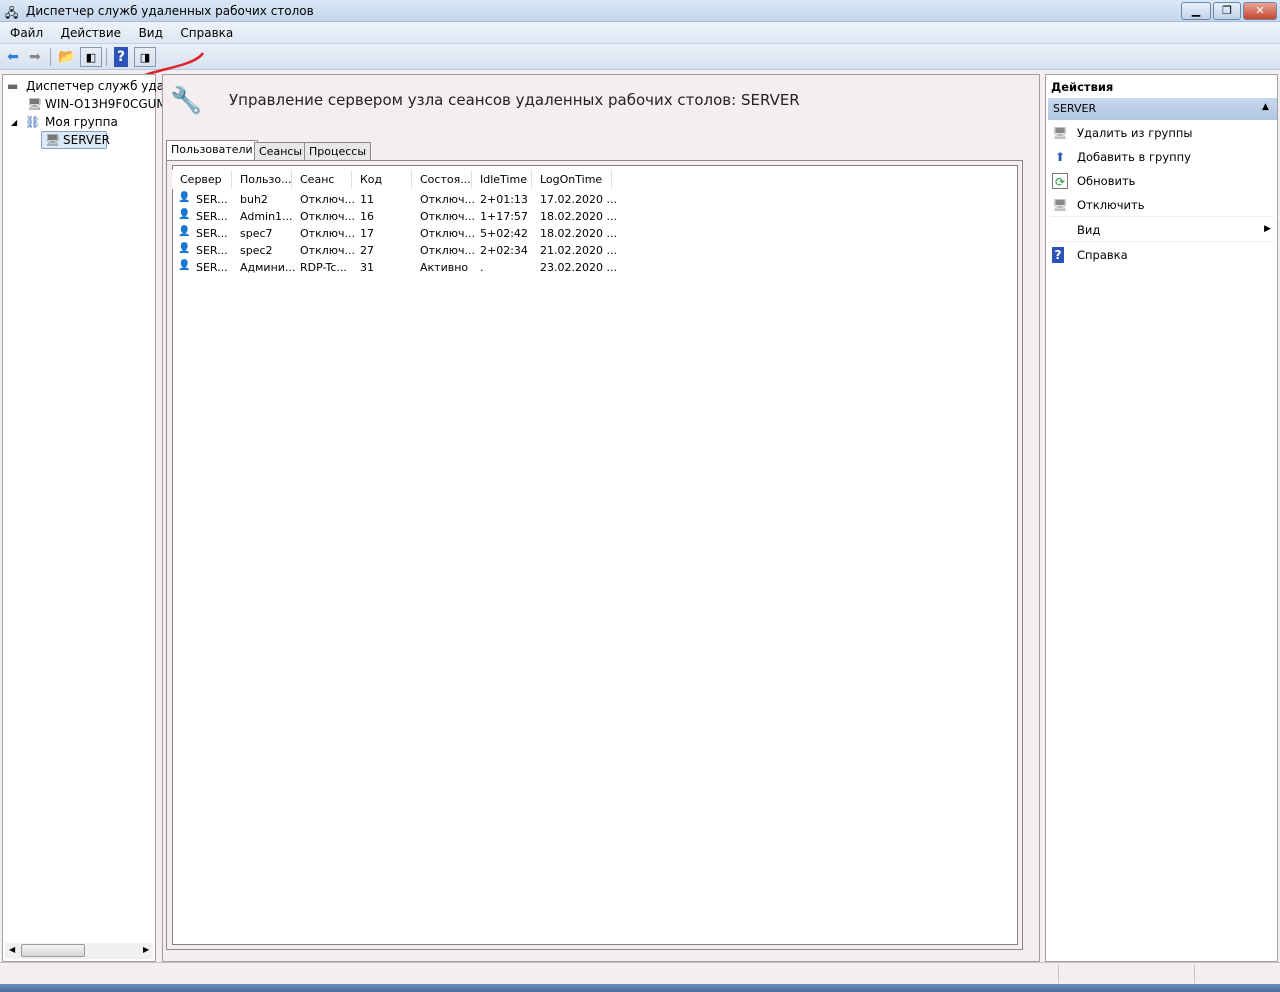  Describe the element at coordinates (1267, 229) in the screenshot. I see `submenu-arrow-icon: ▶` at that location.